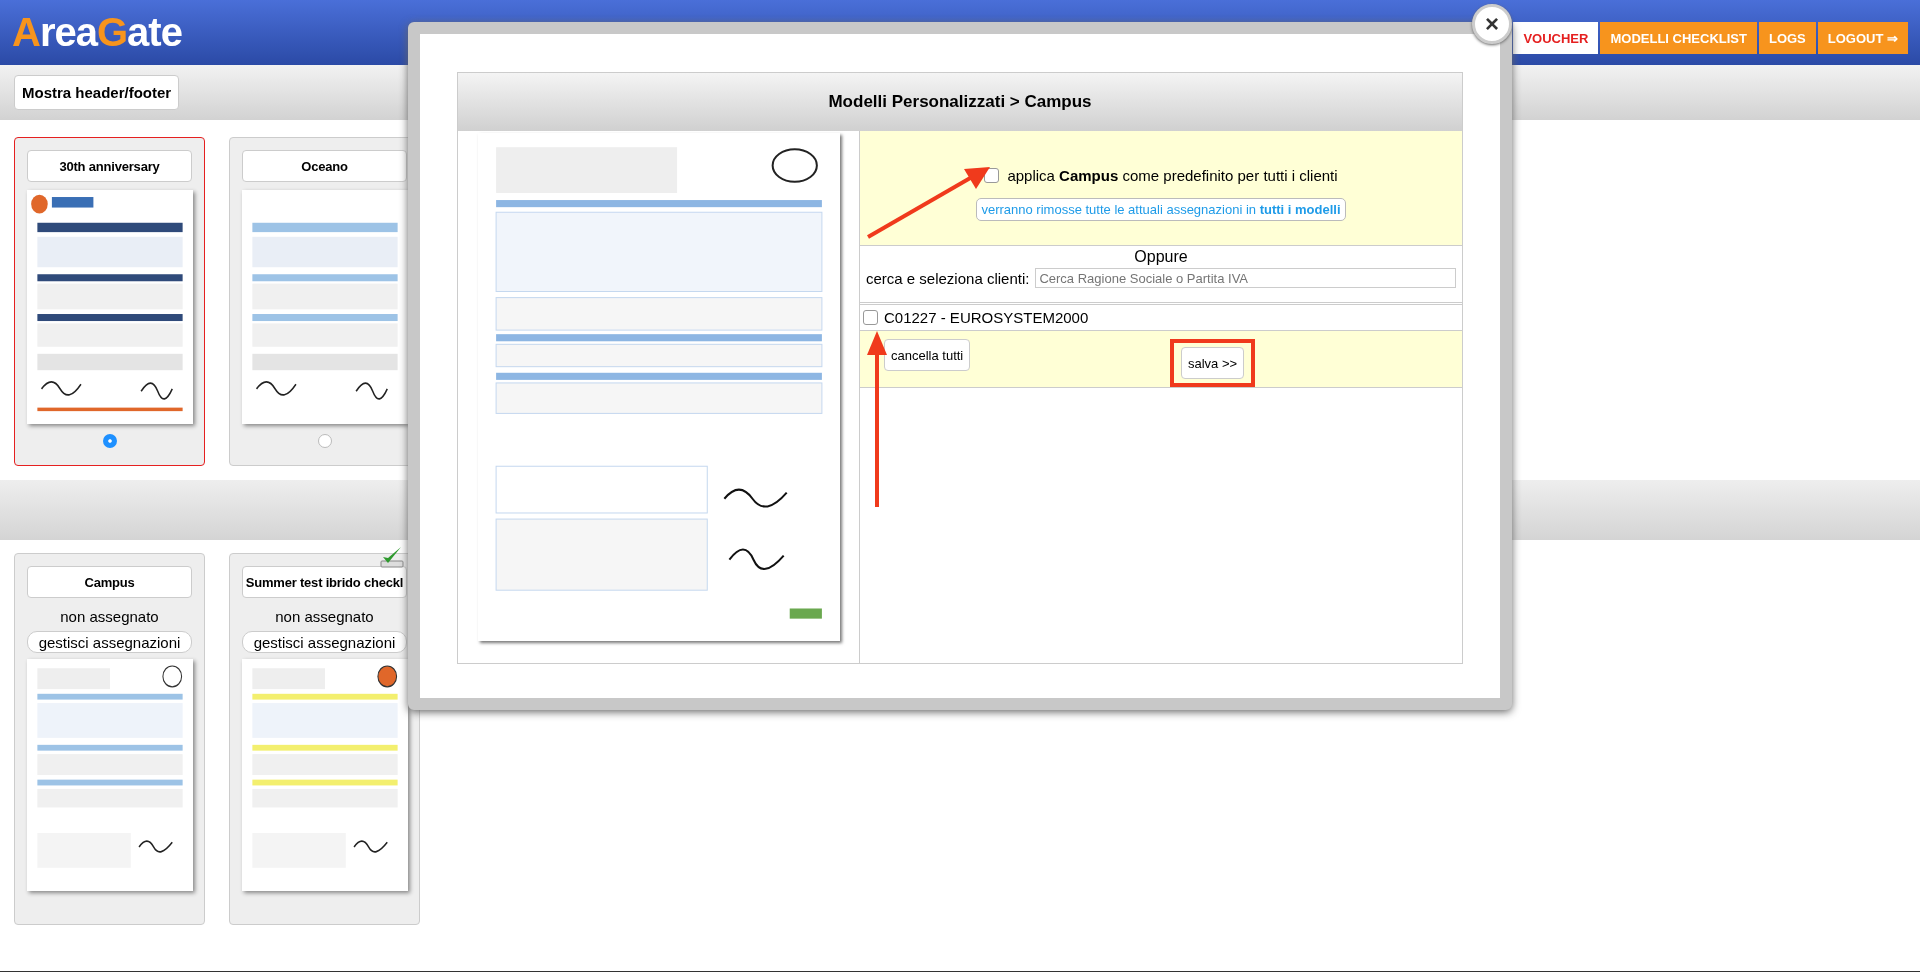 The height and width of the screenshot is (972, 1920). I want to click on toggle-button: Mostra header/footer, so click(97, 92).